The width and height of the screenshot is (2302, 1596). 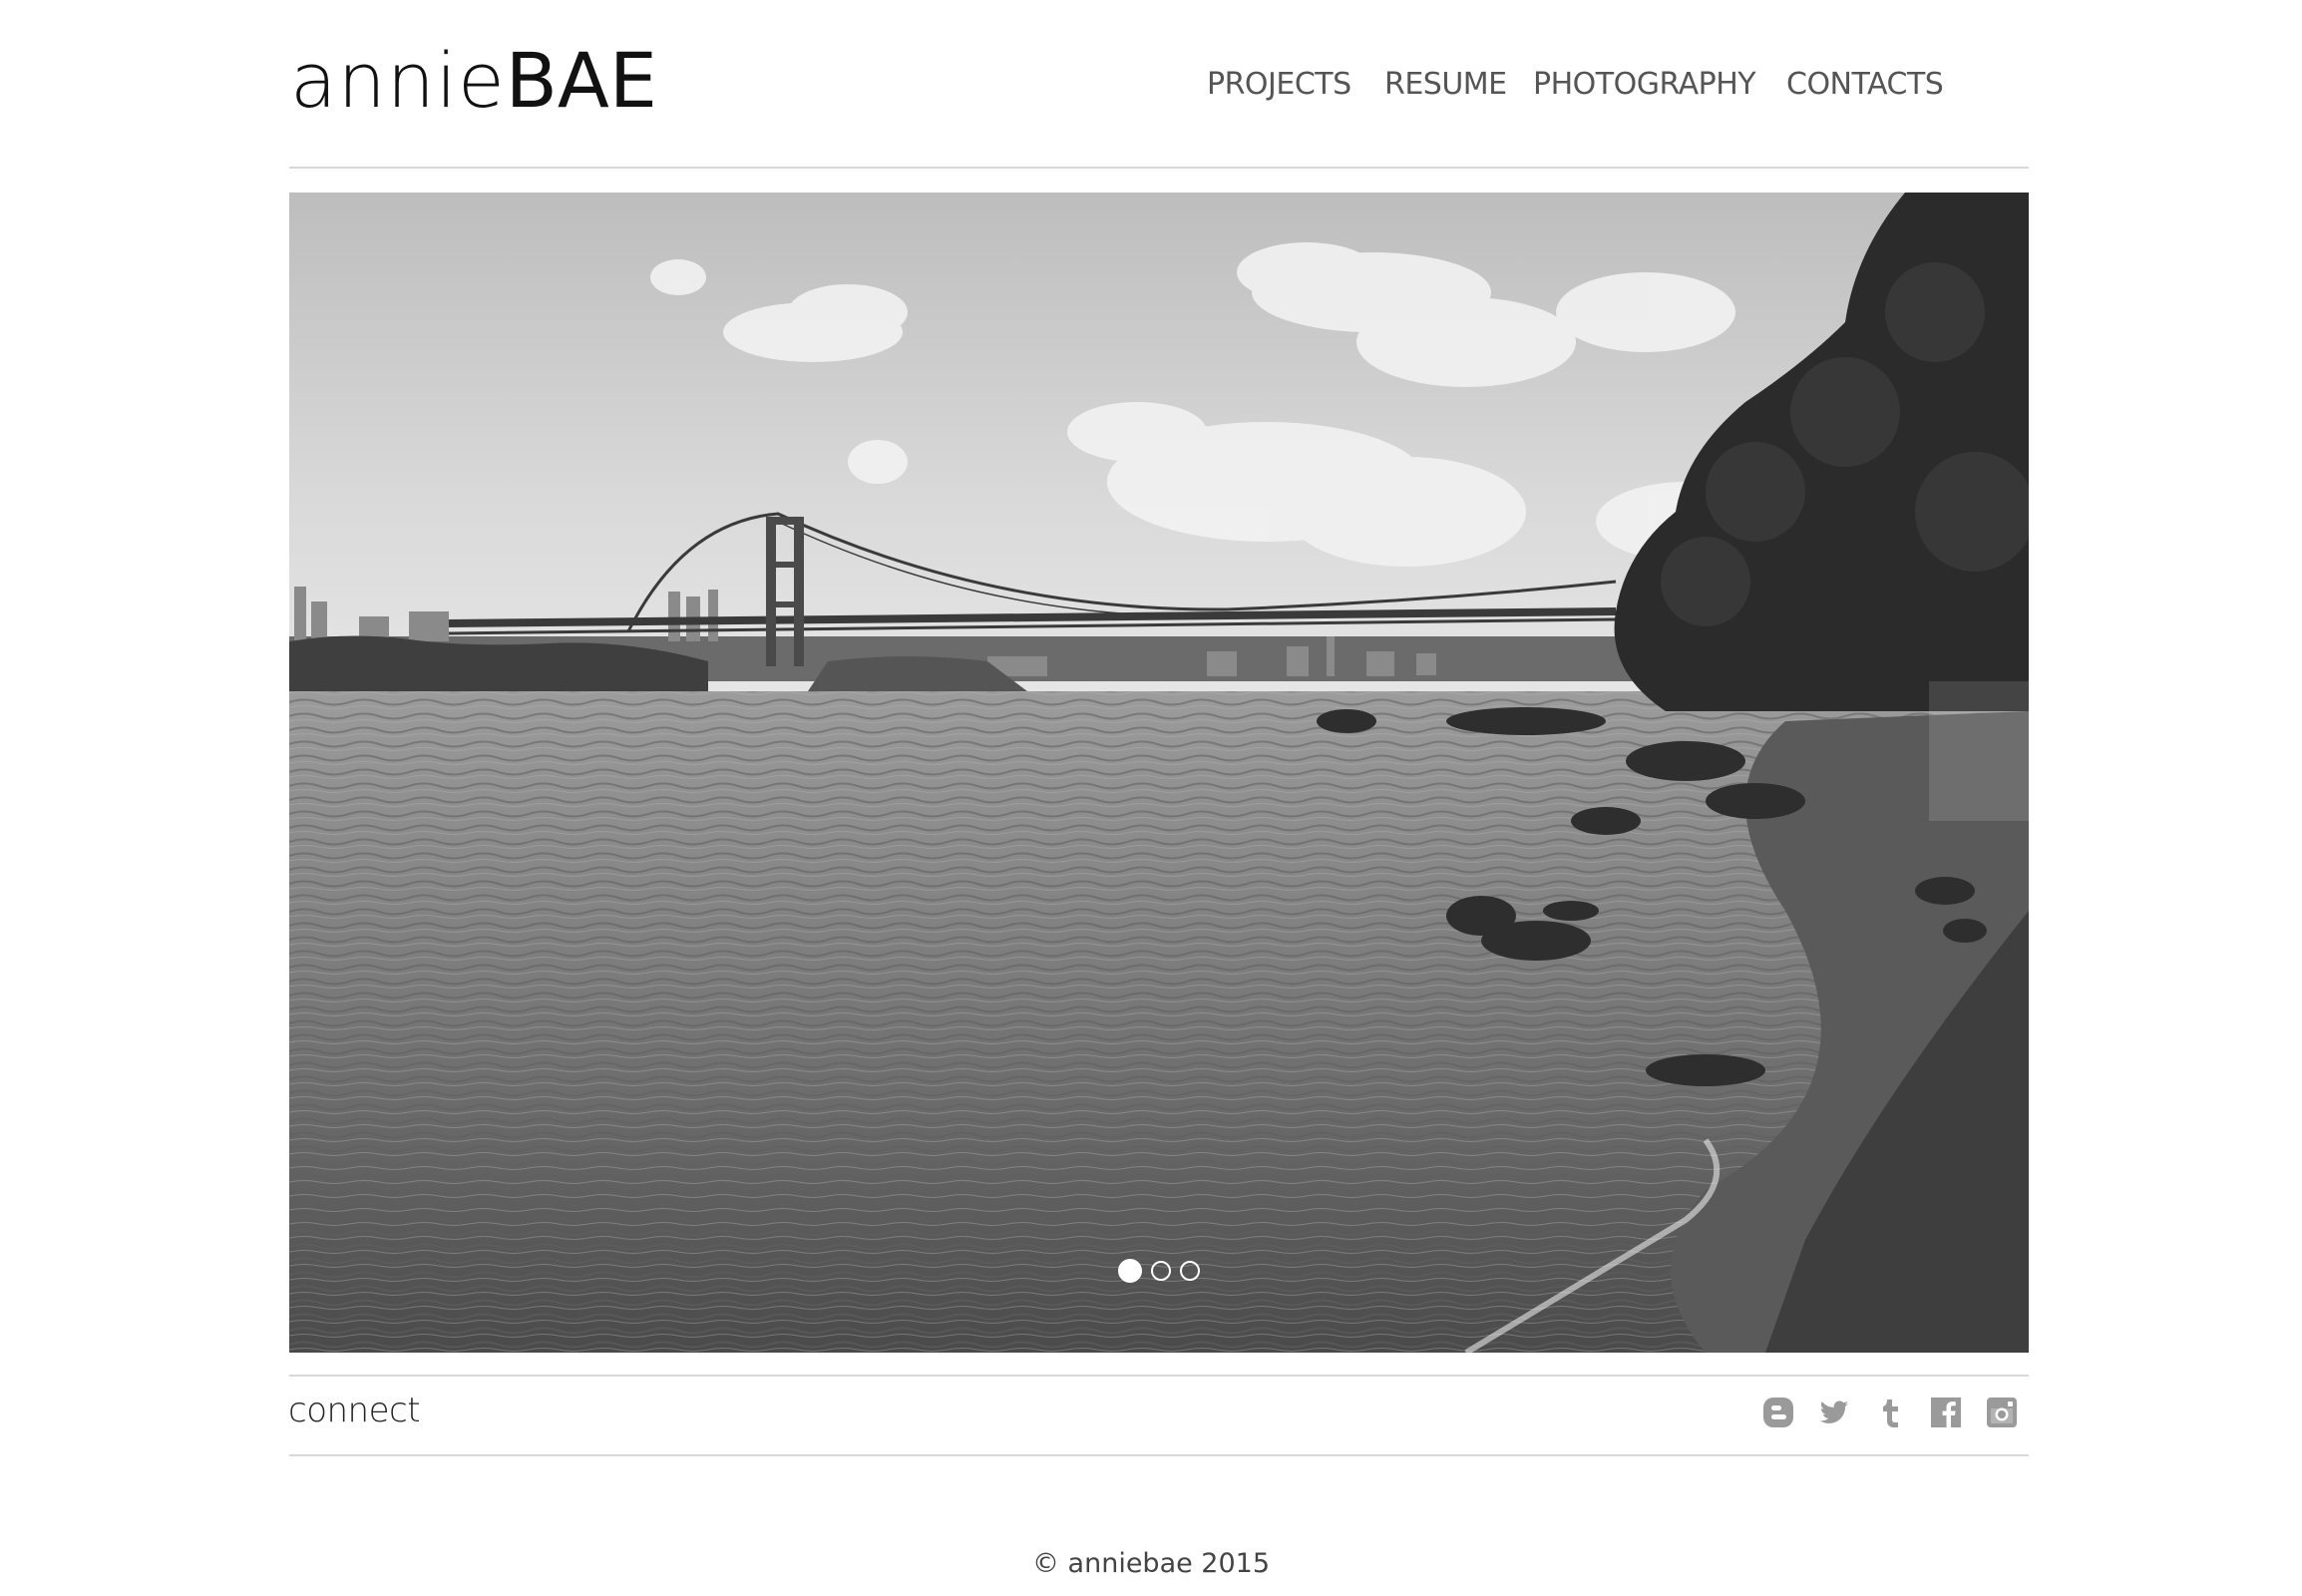 I want to click on header-divider, so click(x=1159, y=168).